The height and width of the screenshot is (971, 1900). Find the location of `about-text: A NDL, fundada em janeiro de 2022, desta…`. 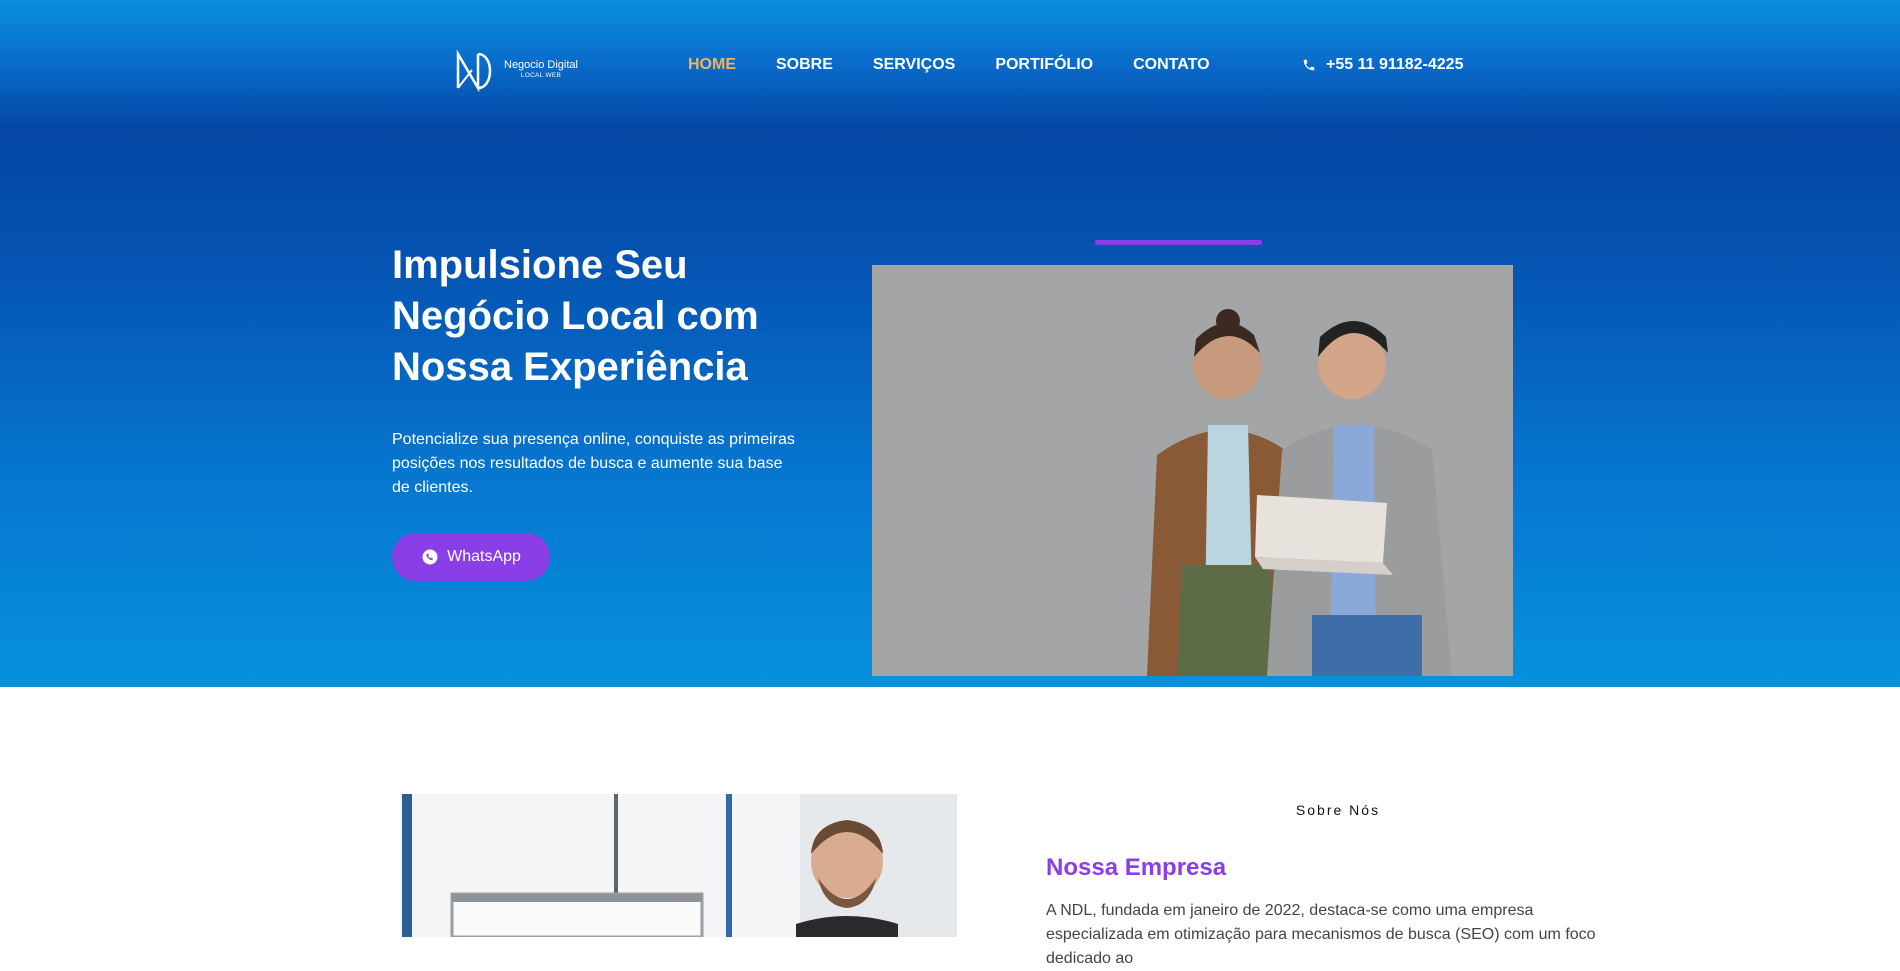

about-text: A NDL, fundada em janeiro de 2022, desta… is located at coordinates (1321, 934).